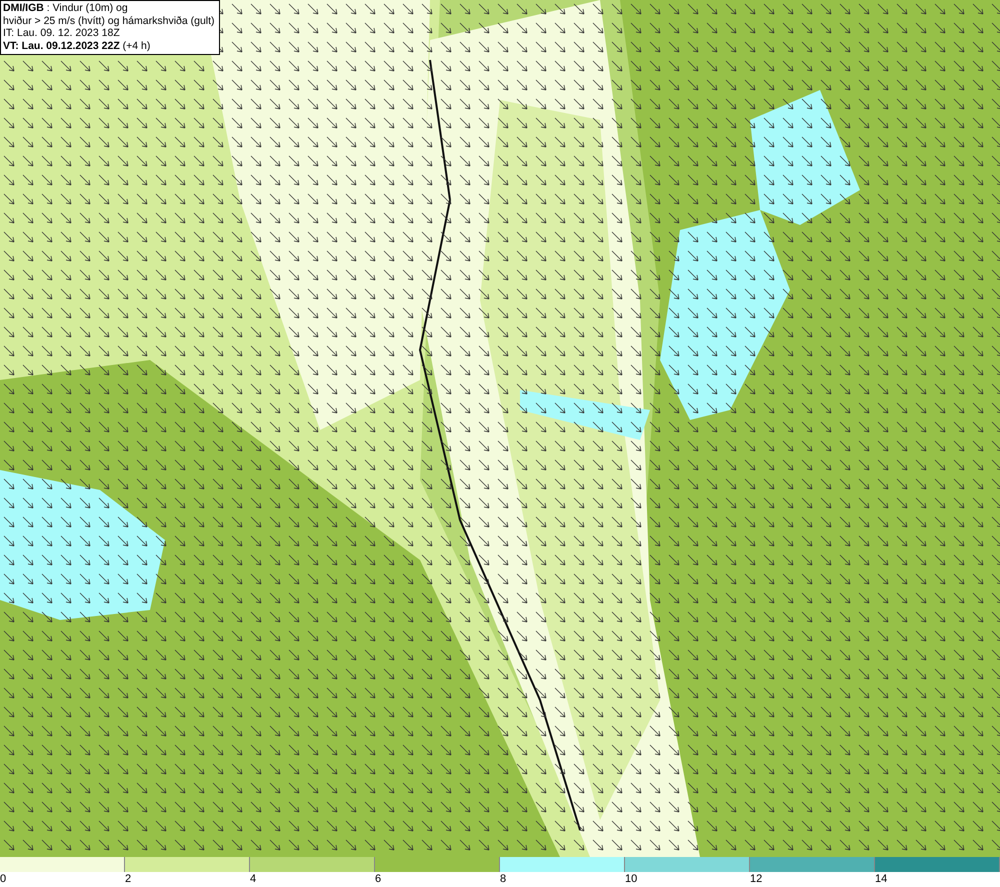 The height and width of the screenshot is (887, 1000). Describe the element at coordinates (253, 879) in the screenshot. I see `legend-tick-label: 4` at that location.